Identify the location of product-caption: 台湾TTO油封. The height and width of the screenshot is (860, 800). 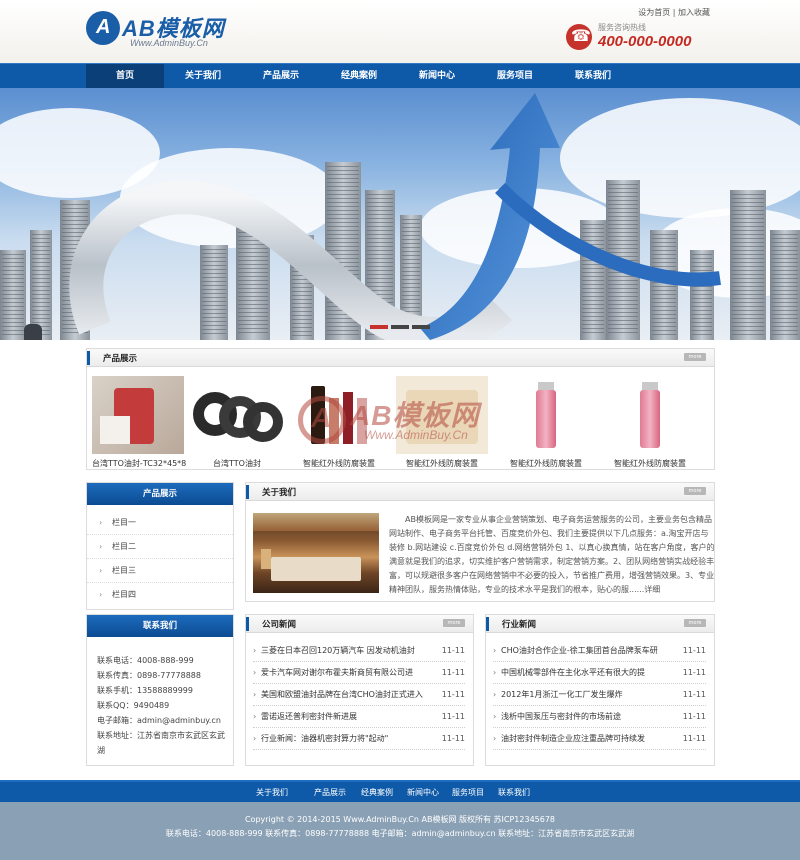
(237, 463).